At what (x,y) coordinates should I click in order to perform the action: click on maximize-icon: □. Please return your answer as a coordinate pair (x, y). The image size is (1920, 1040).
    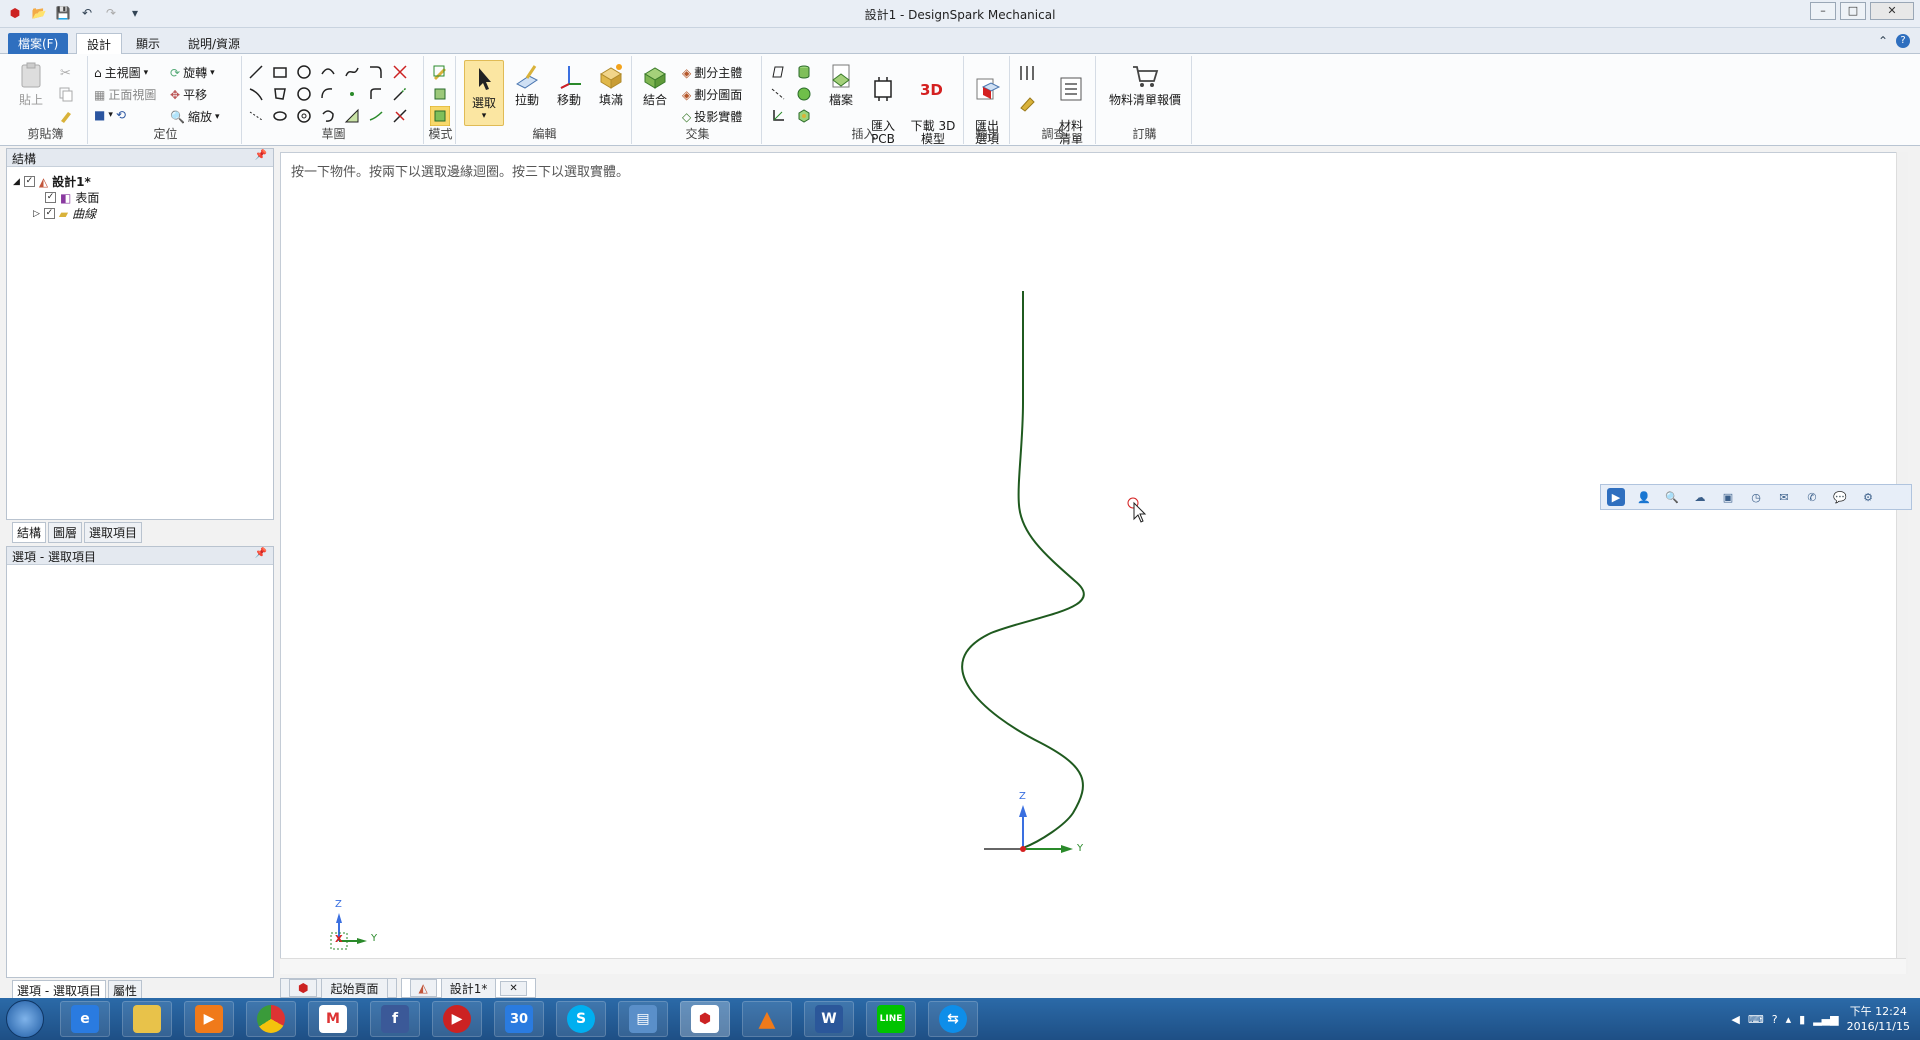
    Looking at the image, I should click on (1853, 11).